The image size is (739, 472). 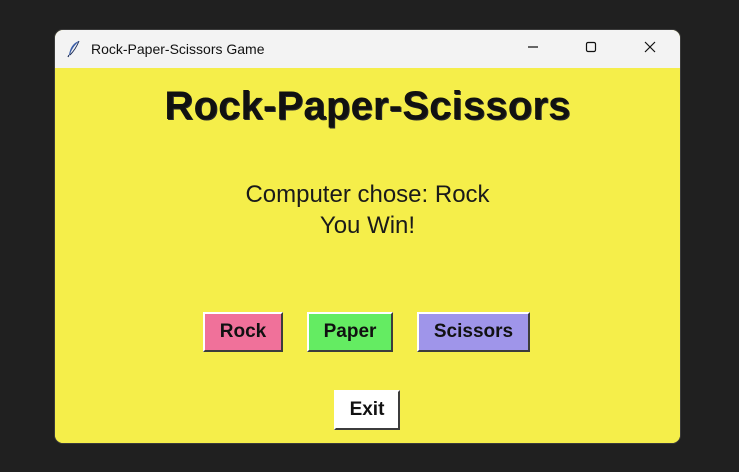 What do you see at coordinates (367, 194) in the screenshot?
I see `computer-choice-label: Computer chose: Rock` at bounding box center [367, 194].